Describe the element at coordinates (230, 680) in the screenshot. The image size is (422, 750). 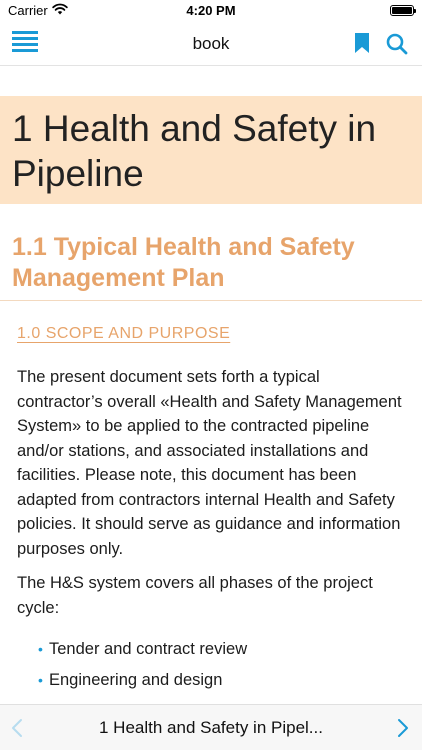
I see `list-item: • Engineering and design` at that location.